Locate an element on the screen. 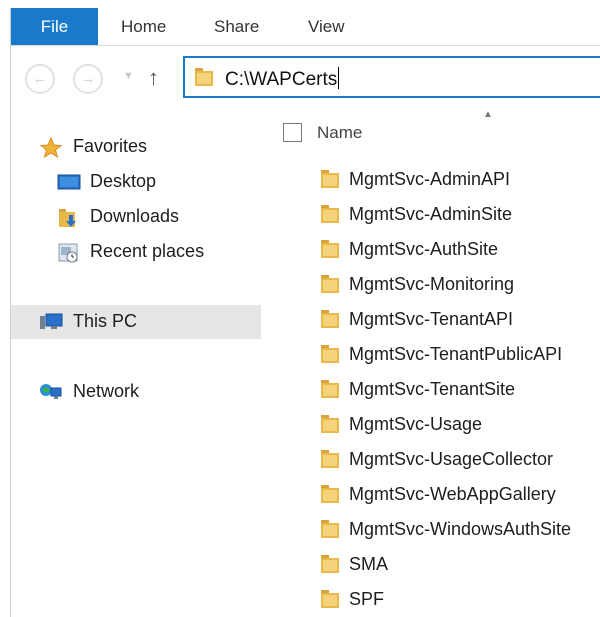 This screenshot has height=617, width=600. folder-name: MgmtSvc-TenantAPI is located at coordinates (431, 319).